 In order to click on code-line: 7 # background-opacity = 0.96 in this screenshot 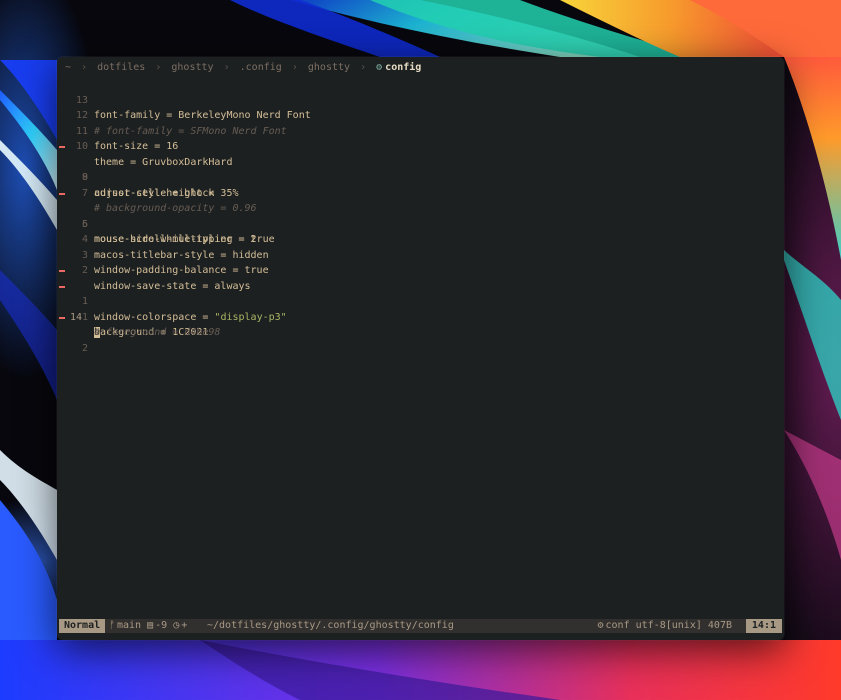, I will do `click(420, 192)`.